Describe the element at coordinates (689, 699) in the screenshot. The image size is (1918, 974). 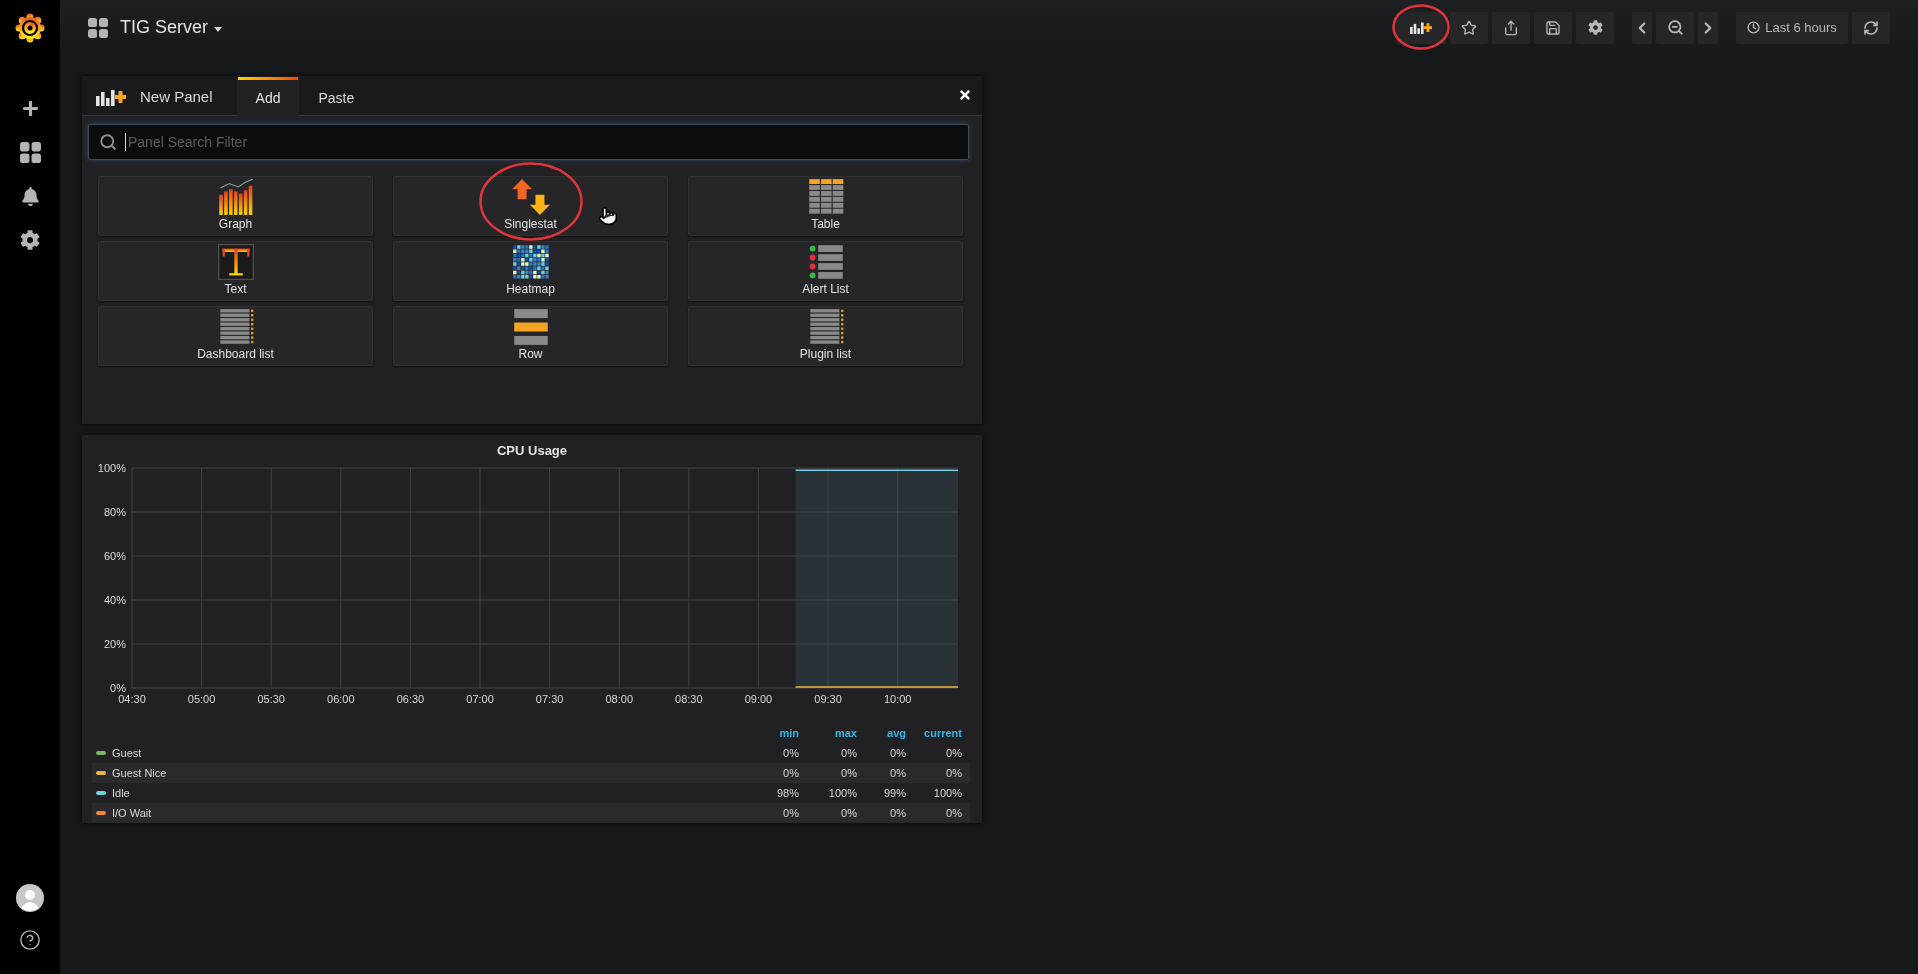
I see `x-axis-label: 08:30` at that location.